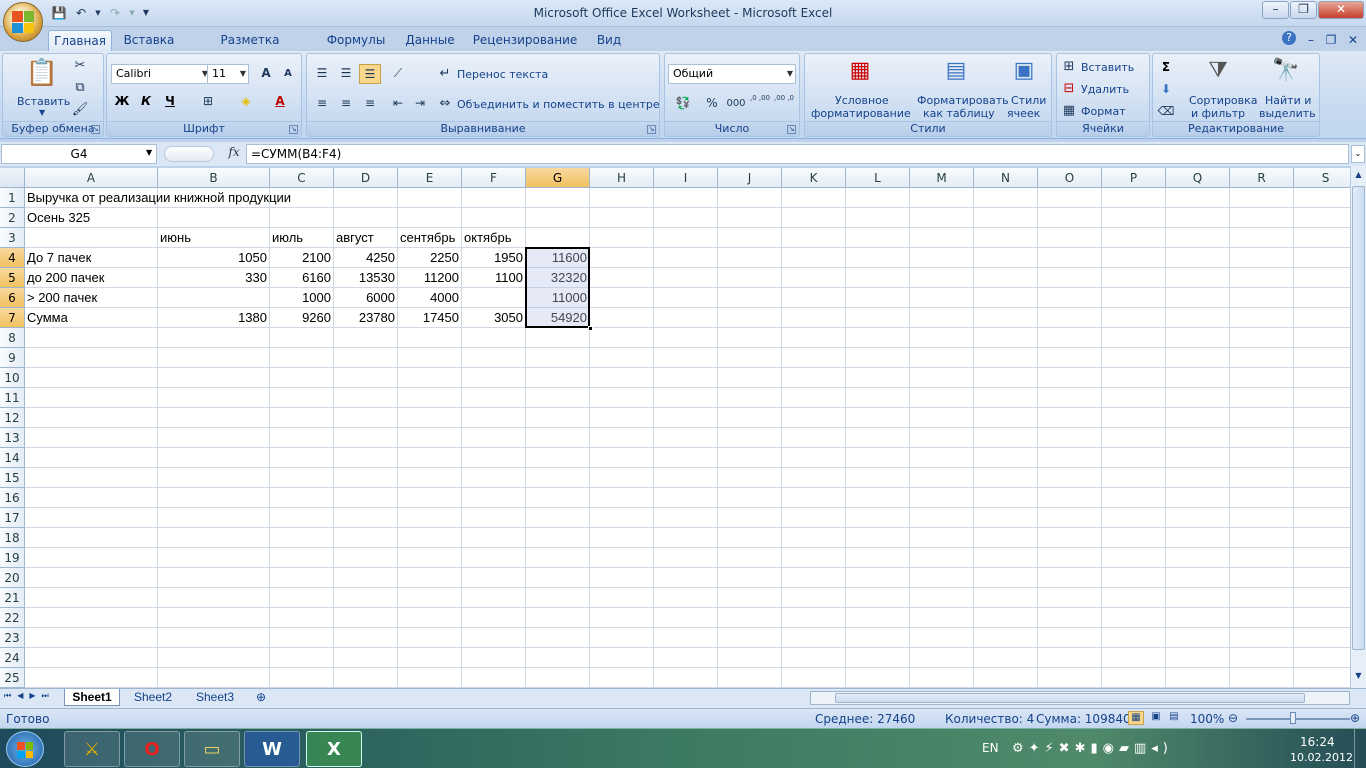 The image size is (1366, 768). What do you see at coordinates (301, 278) in the screenshot?
I see `cell-C5: 6160` at bounding box center [301, 278].